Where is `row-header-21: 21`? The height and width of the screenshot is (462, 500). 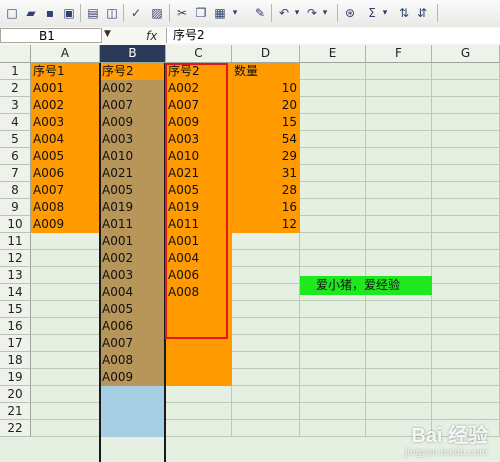
row-header-21: 21 is located at coordinates (15, 411).